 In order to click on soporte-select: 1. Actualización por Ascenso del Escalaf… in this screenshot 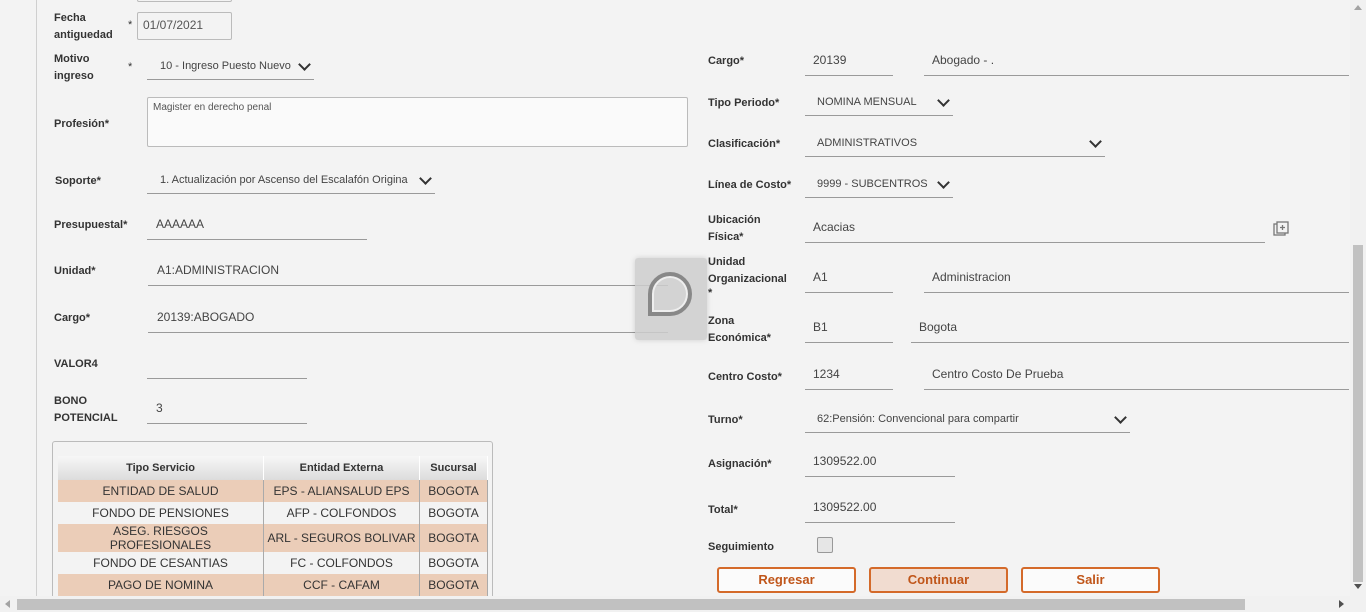, I will do `click(291, 182)`.